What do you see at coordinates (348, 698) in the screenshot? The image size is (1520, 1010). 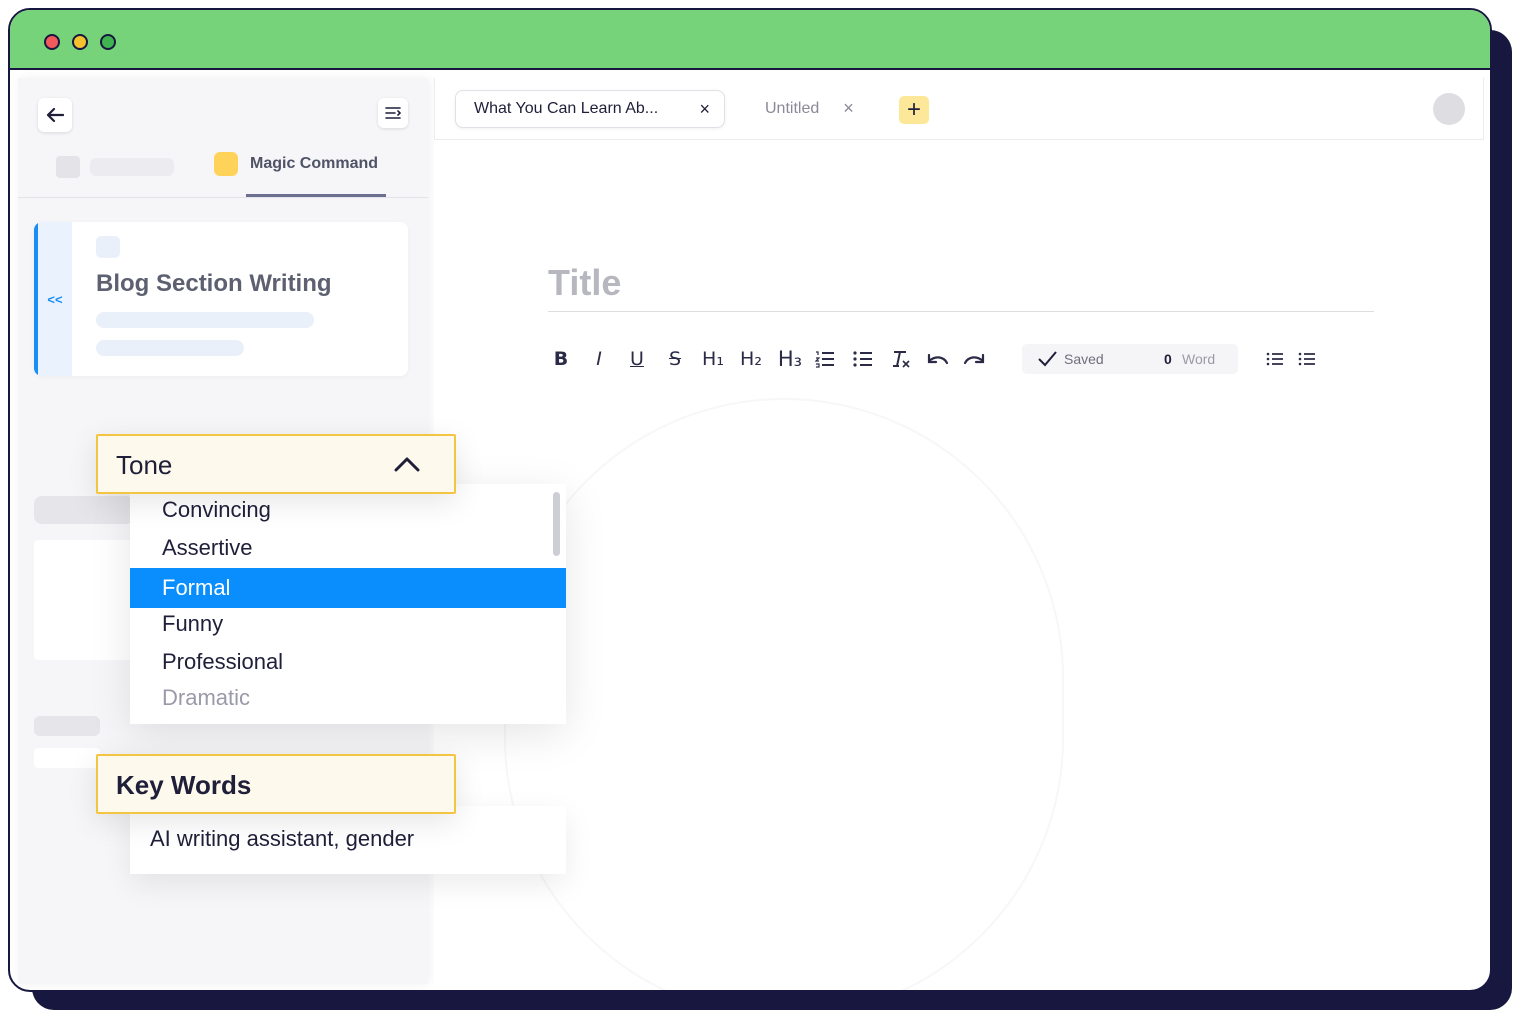 I see `tone-option: Dramatic` at bounding box center [348, 698].